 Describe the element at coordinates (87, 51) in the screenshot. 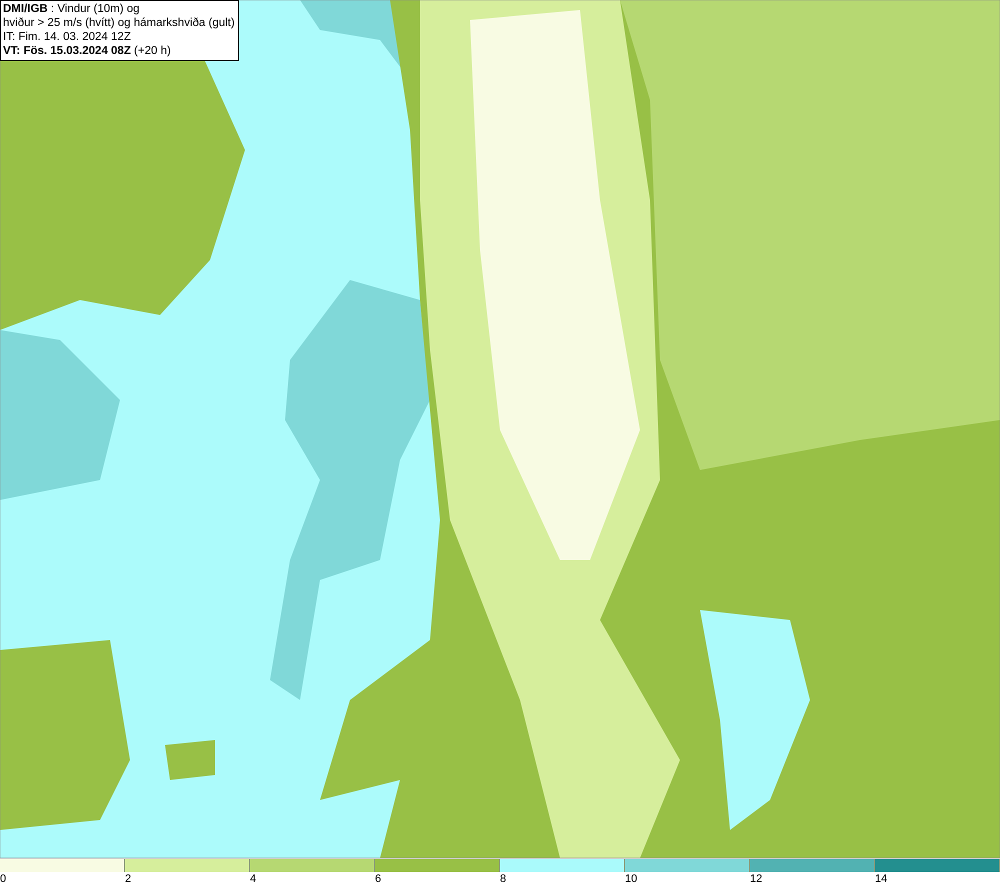

I see `title-line: VT: Fös. 15.03.2024 08Z (+20 h)` at that location.